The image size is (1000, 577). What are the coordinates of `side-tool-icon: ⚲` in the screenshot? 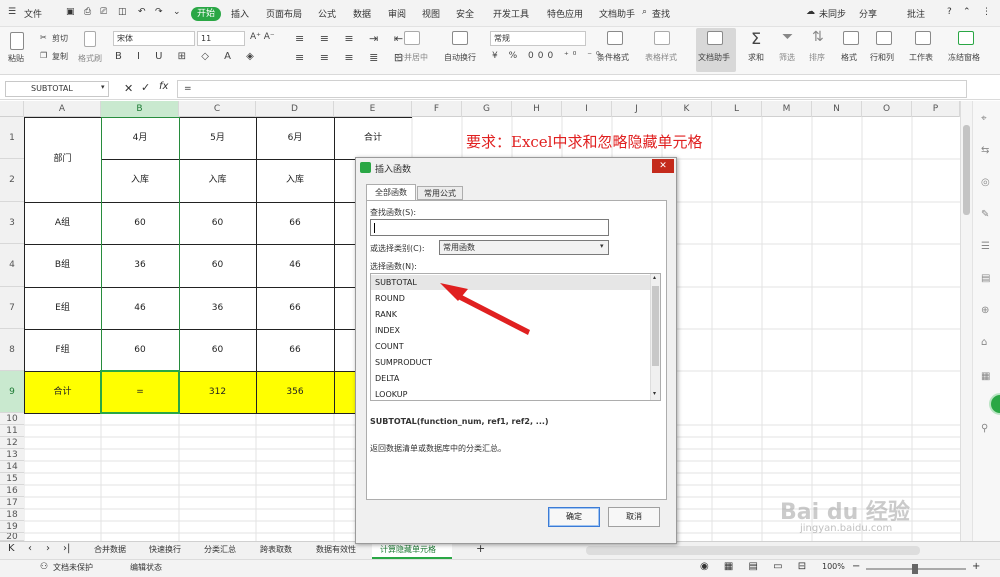 It's located at (984, 428).